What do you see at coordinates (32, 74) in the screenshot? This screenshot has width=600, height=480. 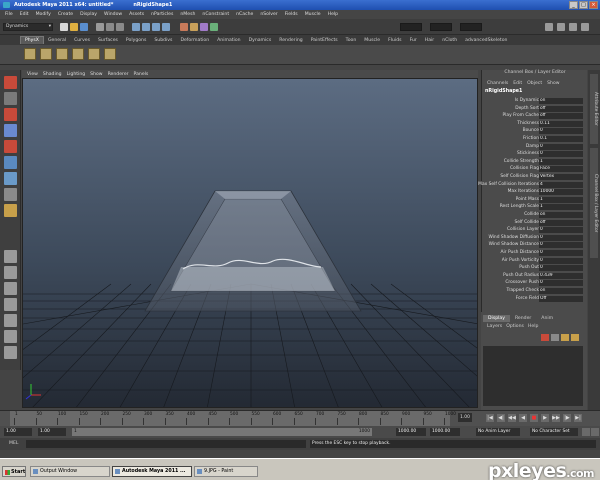 I see `viewport-menu-view: View` at bounding box center [32, 74].